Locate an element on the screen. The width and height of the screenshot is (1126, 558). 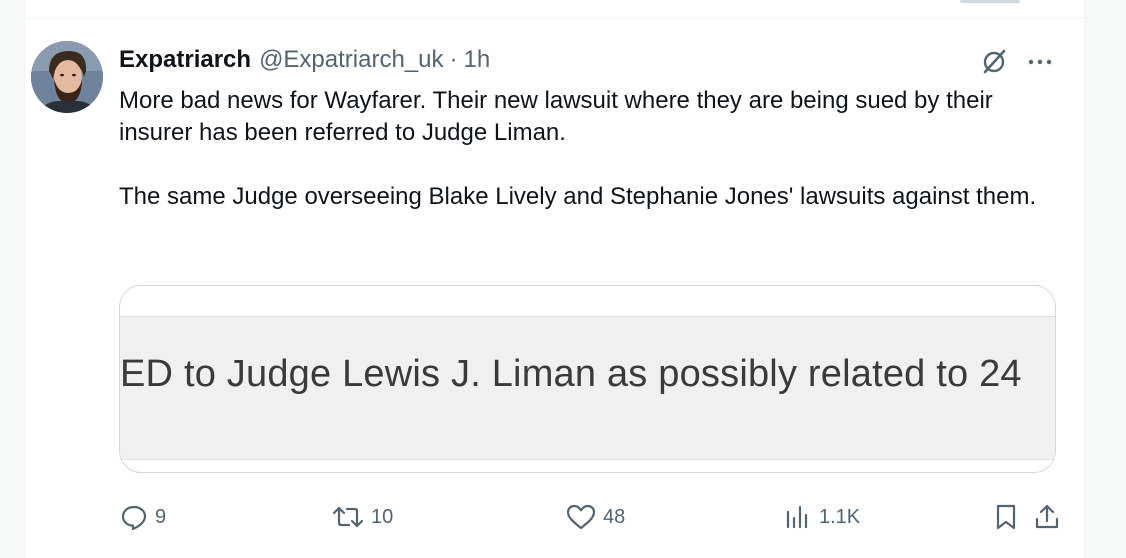
grok-icon is located at coordinates (994, 62).